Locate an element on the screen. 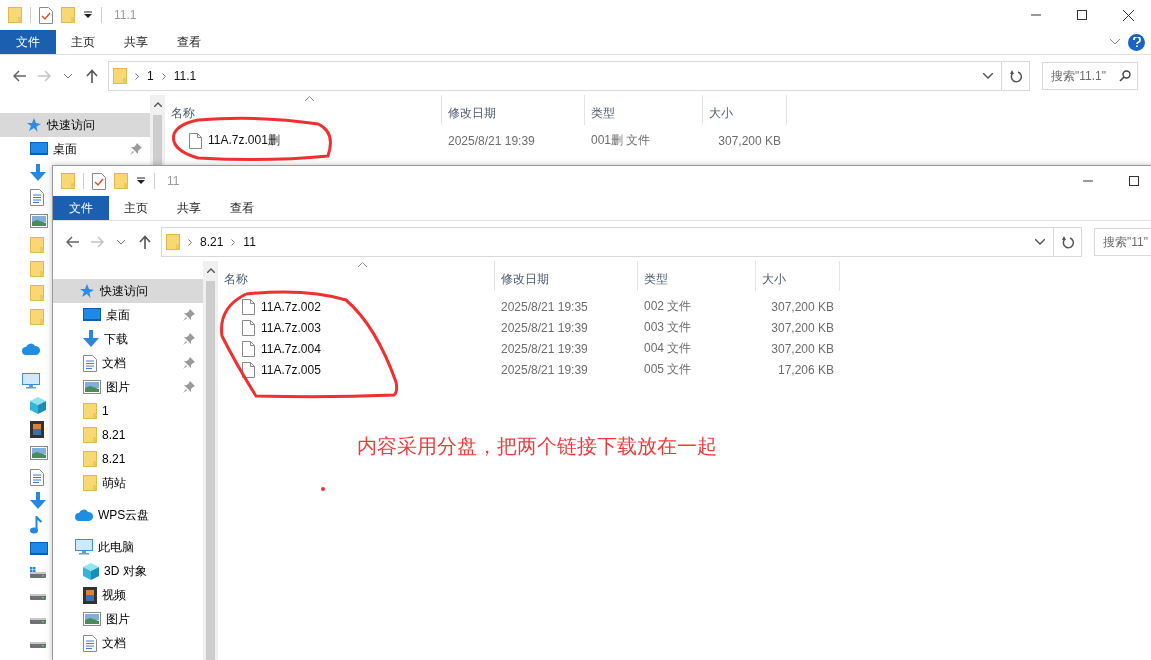 The height and width of the screenshot is (660, 1151). file-size: 307,200 KB is located at coordinates (802, 306).